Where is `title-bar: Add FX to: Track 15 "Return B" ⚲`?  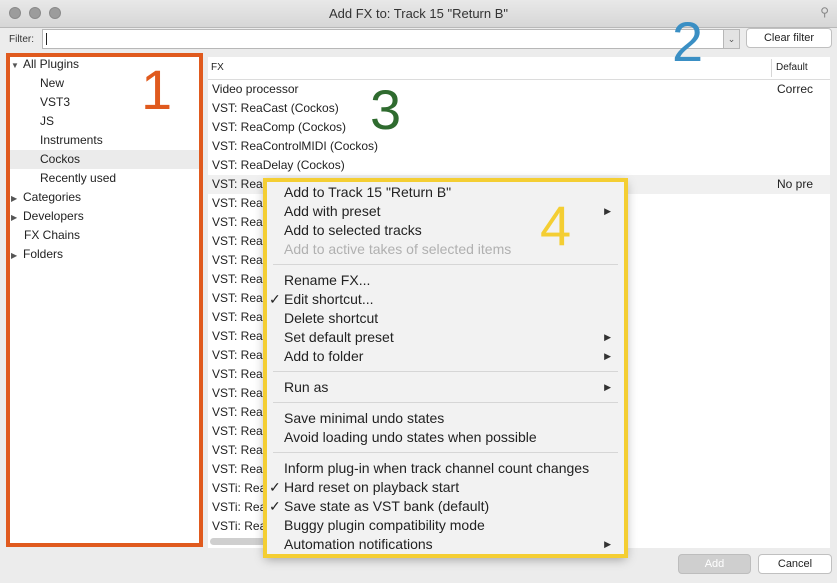
title-bar: Add FX to: Track 15 "Return B" ⚲ is located at coordinates (418, 14).